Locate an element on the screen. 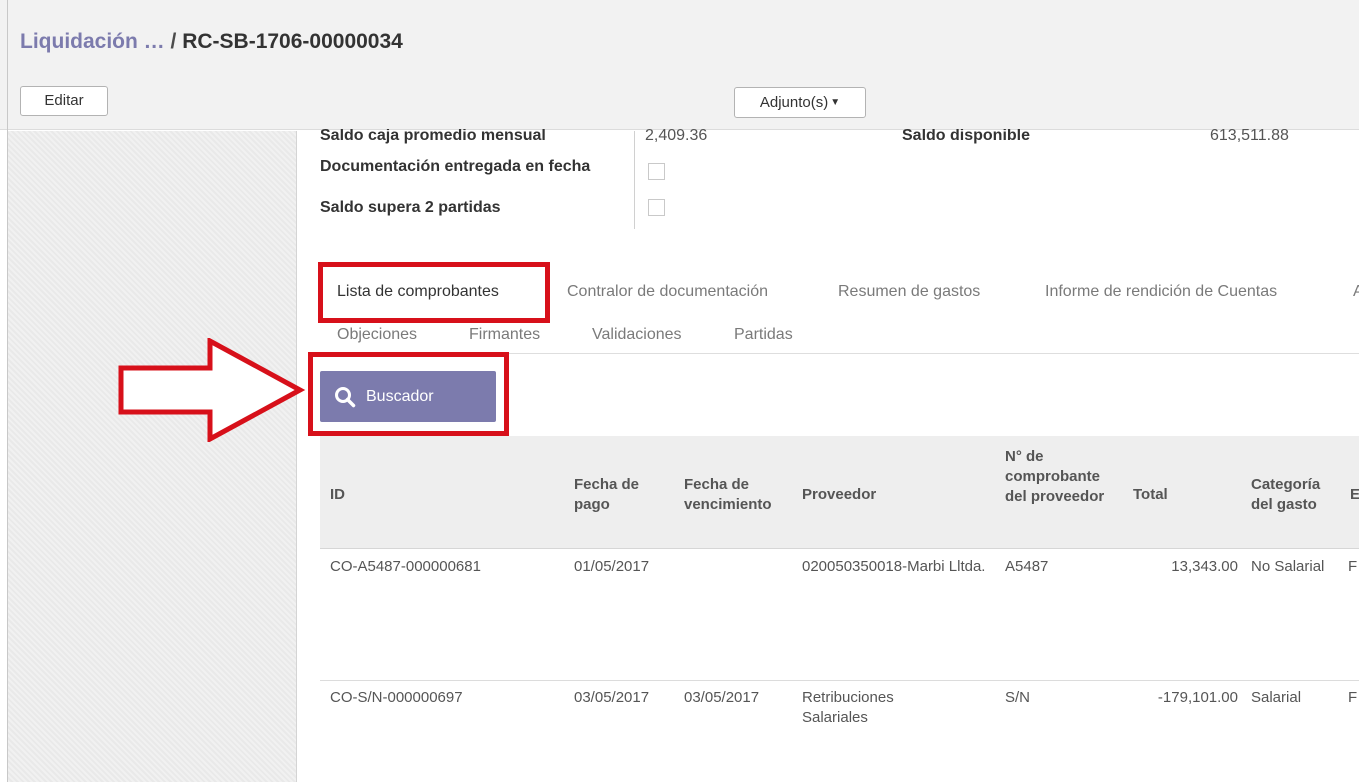  attachments-dropdown-button: Adjunto(s) ▼ is located at coordinates (800, 102).